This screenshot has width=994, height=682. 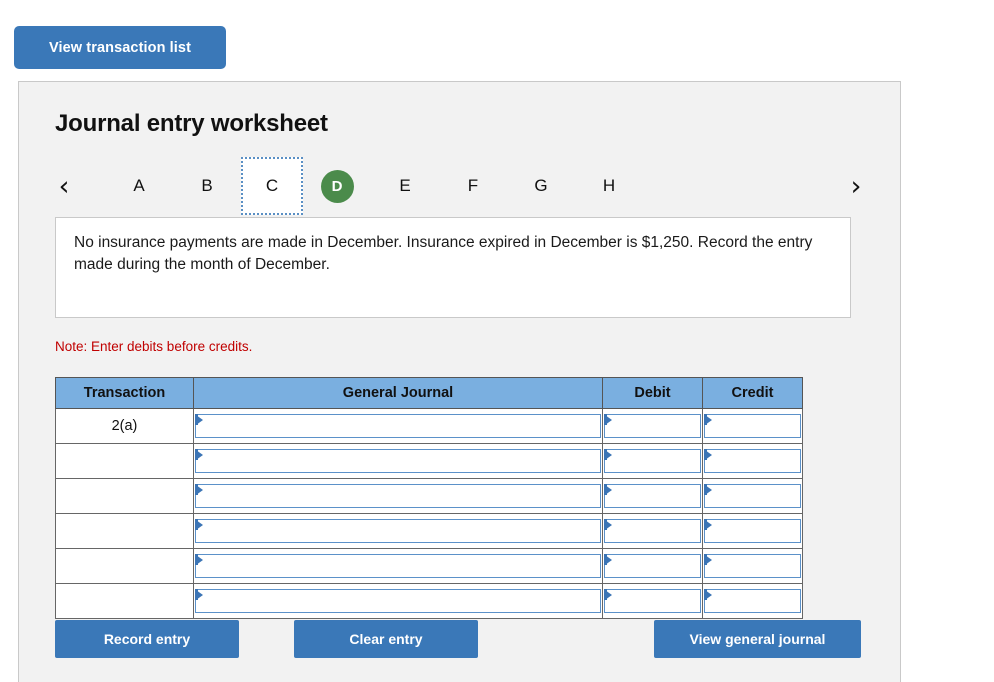 I want to click on tab-f: F, so click(x=473, y=186).